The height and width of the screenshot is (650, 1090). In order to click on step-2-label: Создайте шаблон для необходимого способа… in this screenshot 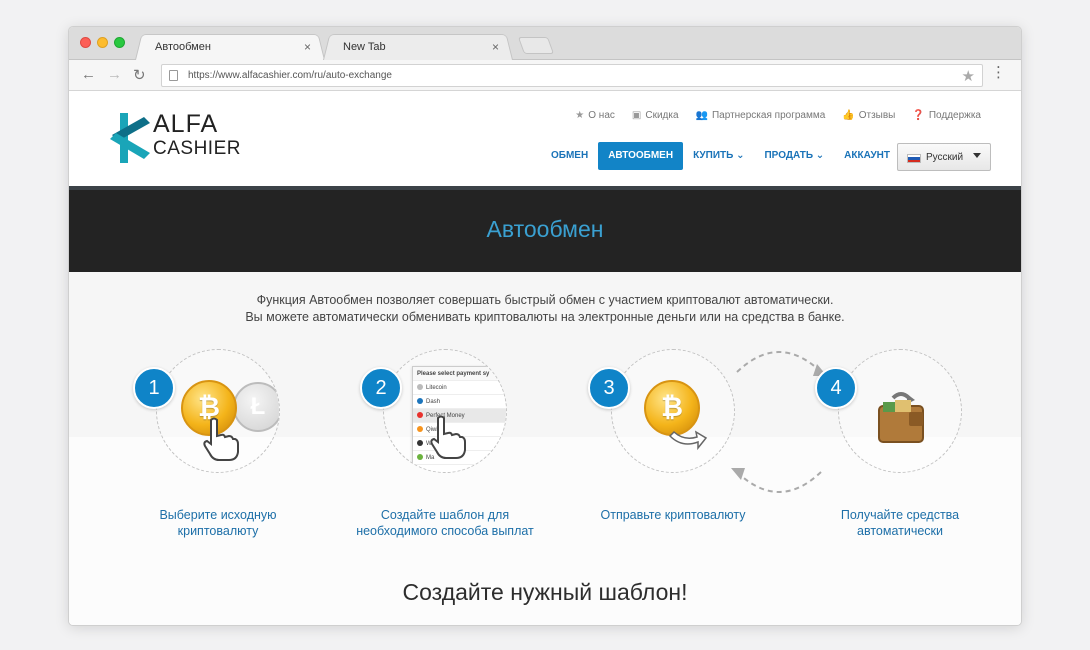, I will do `click(445, 523)`.